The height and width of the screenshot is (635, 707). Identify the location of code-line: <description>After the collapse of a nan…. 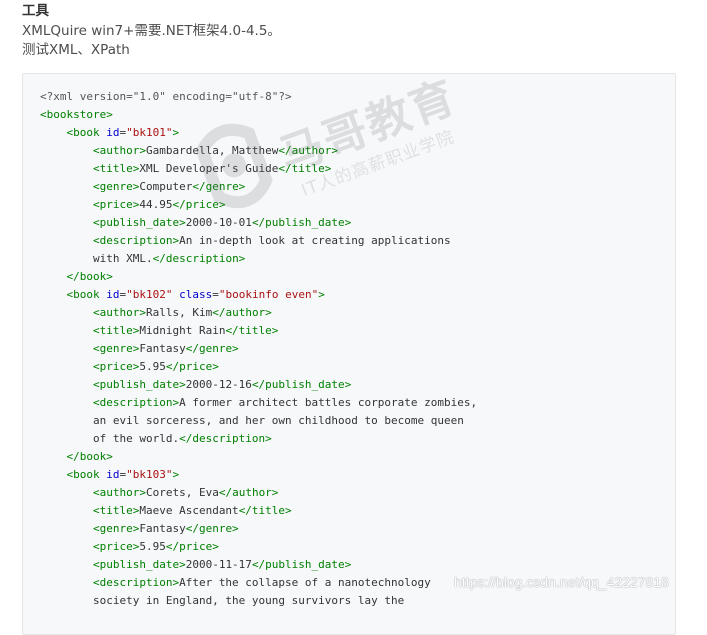
(258, 583).